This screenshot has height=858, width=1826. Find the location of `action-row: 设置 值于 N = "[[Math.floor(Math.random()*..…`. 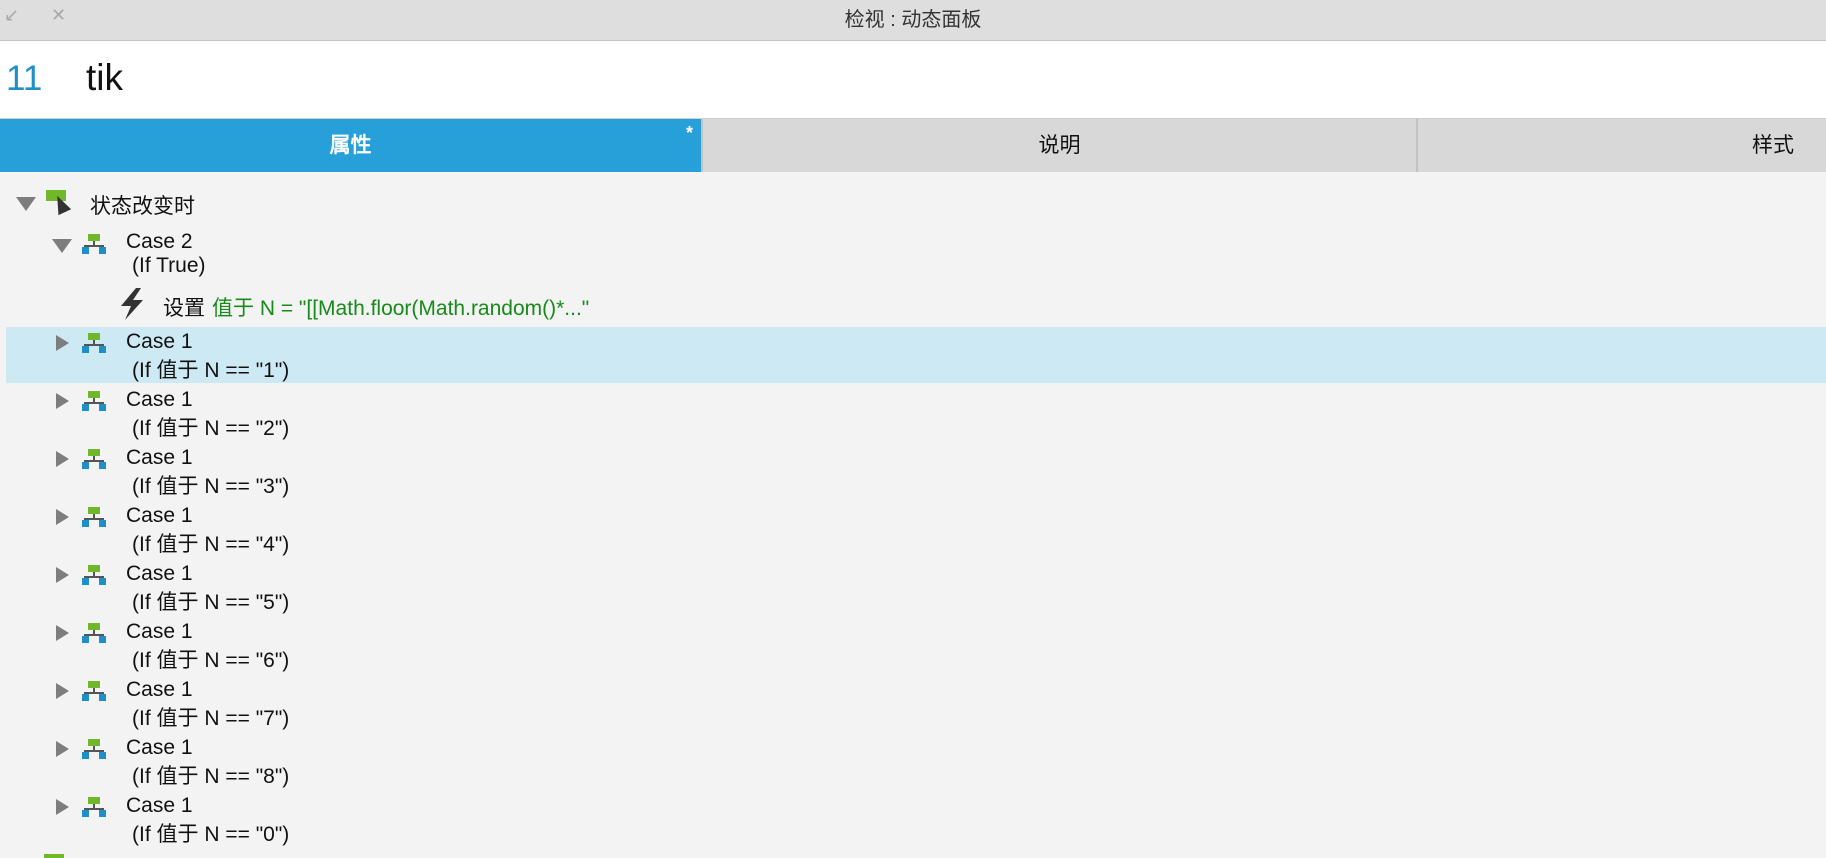

action-row: 设置 值于 N = "[[Math.floor(Math.random()*..… is located at coordinates (916, 306).